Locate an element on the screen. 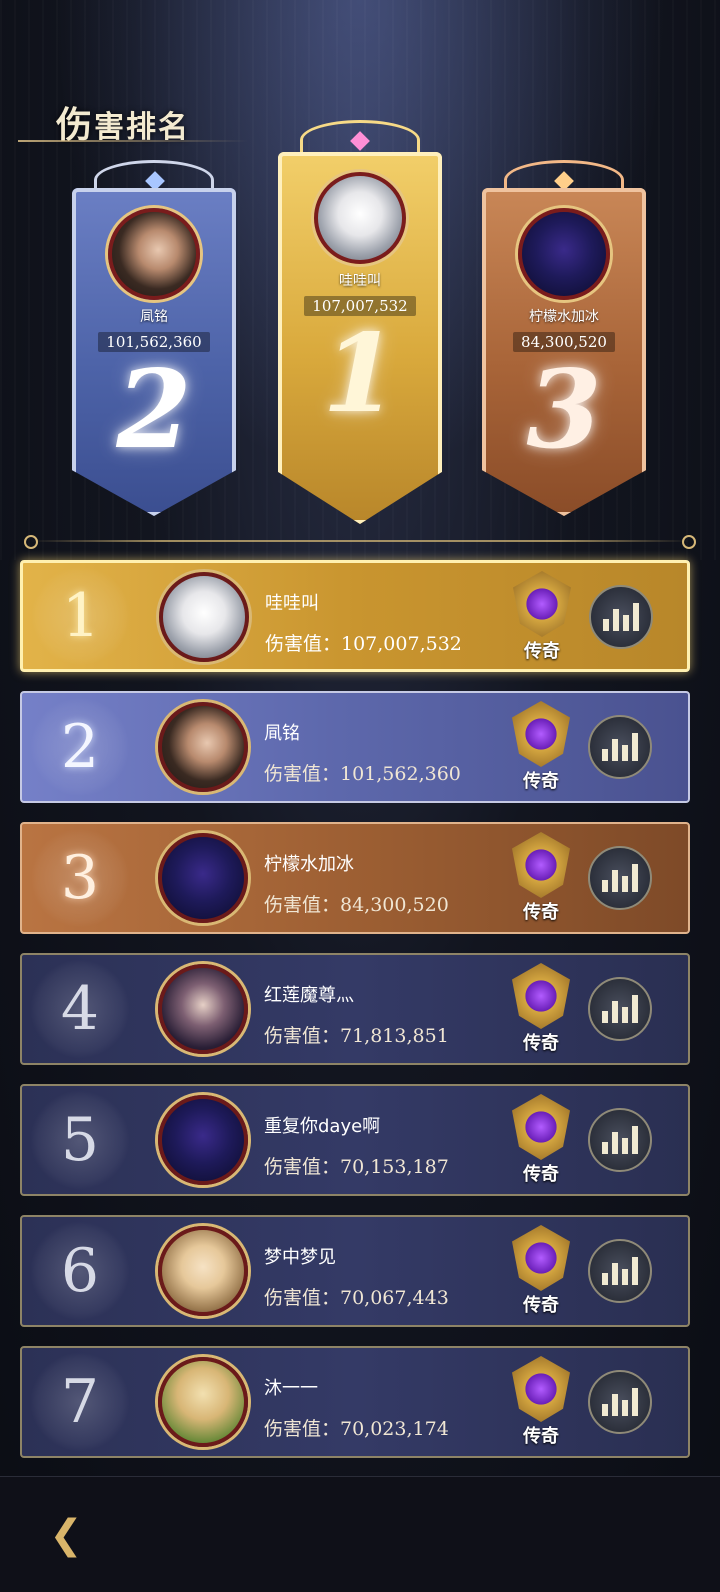  back-button: ❮ is located at coordinates (66, 1535).